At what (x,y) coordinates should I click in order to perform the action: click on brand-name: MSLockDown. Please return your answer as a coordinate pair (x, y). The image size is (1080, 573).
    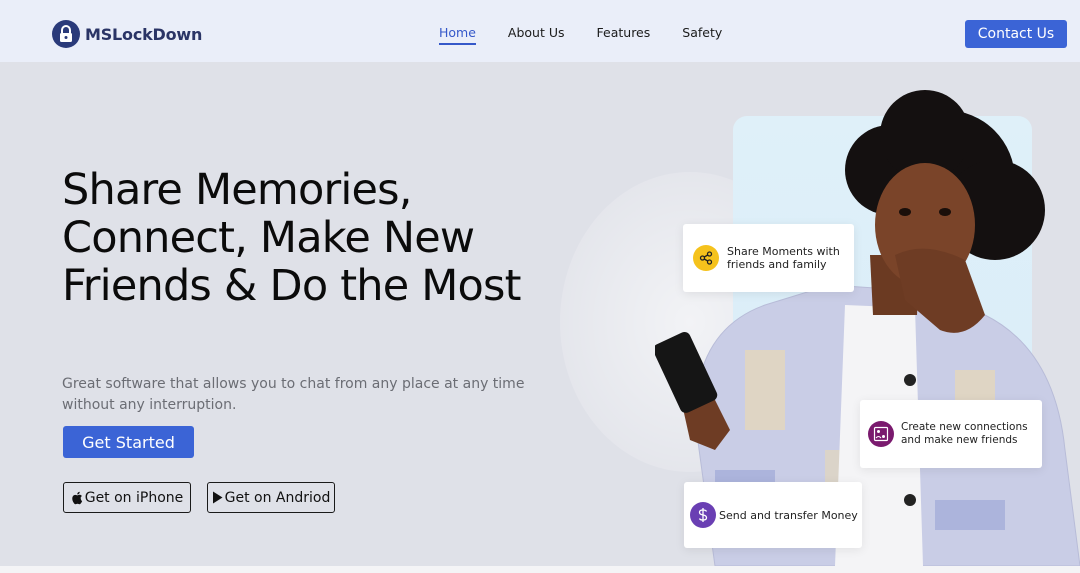
    Looking at the image, I should click on (144, 34).